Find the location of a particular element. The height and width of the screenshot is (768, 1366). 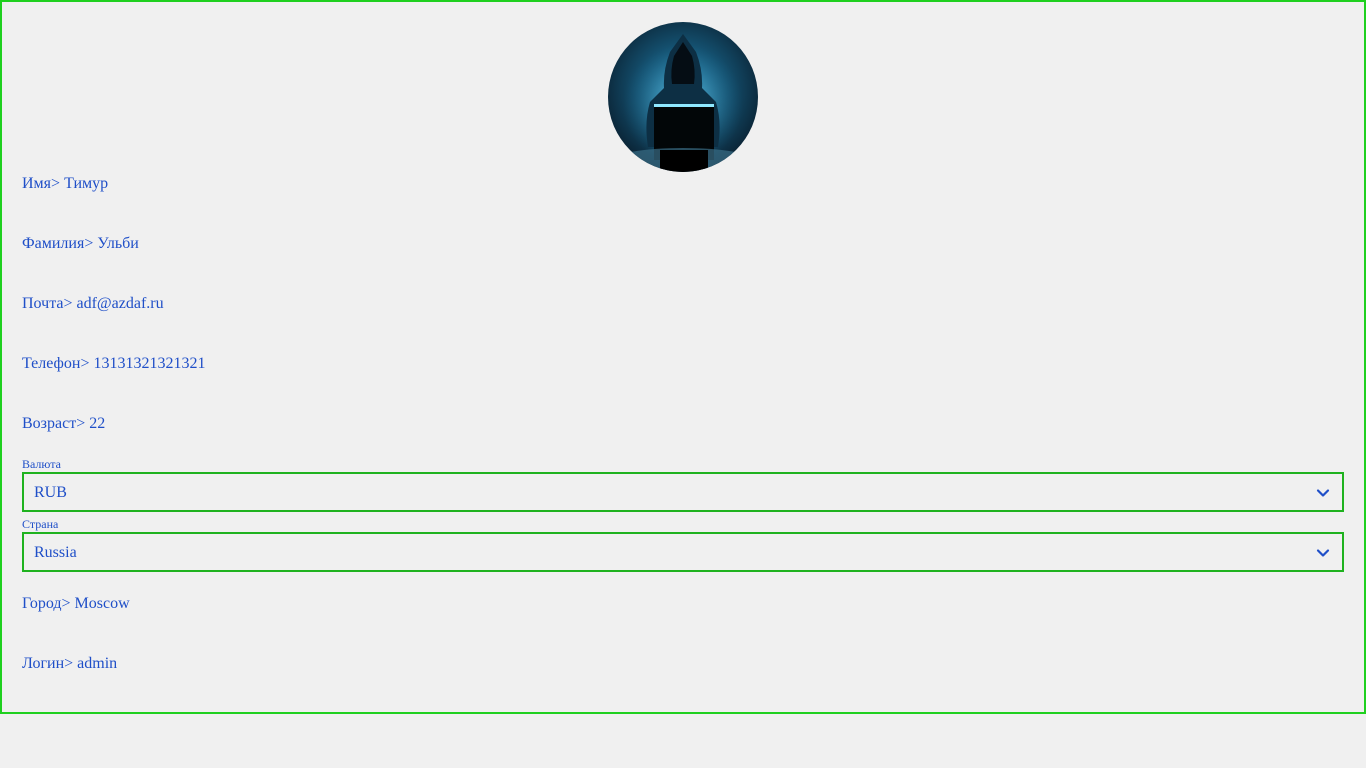

avatar is located at coordinates (683, 97).